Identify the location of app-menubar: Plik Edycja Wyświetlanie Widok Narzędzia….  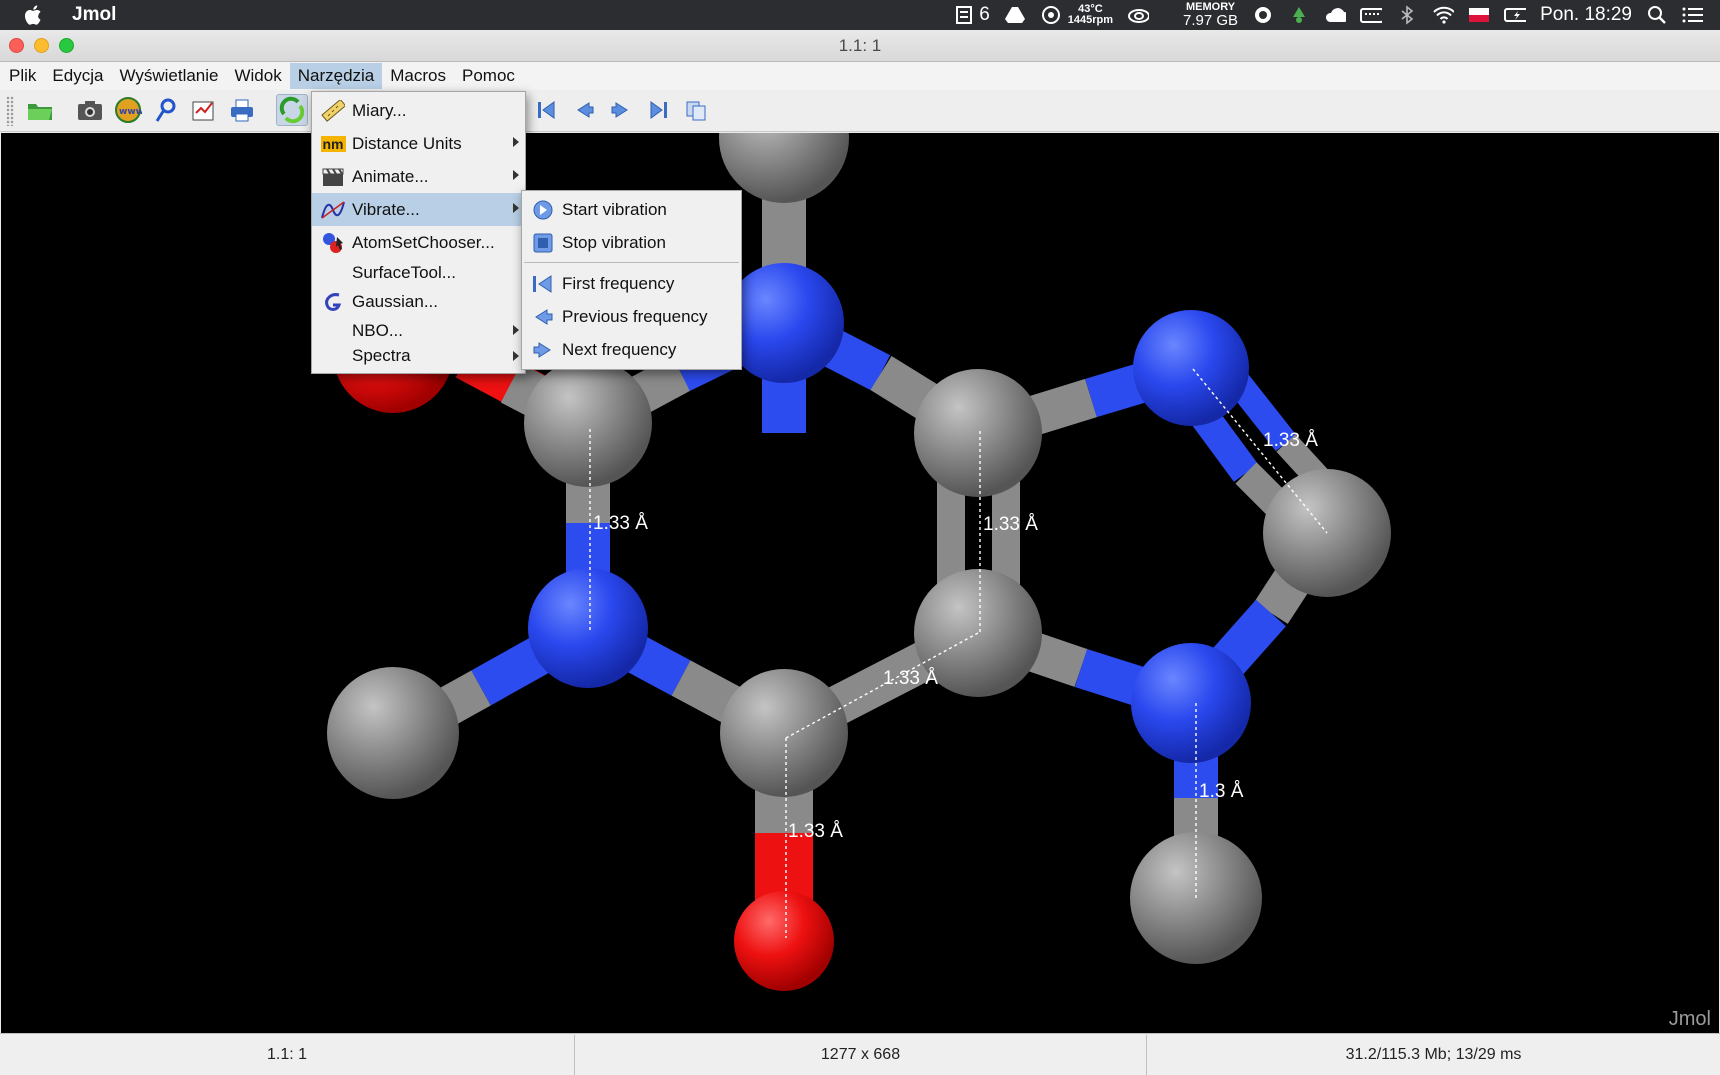
(860, 76).